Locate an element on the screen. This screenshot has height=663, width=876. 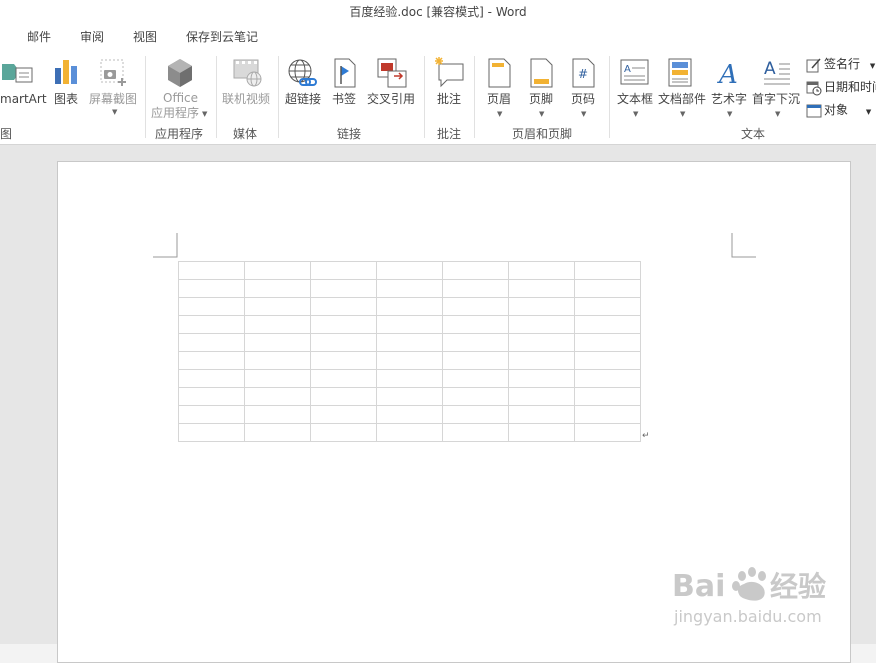
smartart-button: martArt is located at coordinates (23, 89).